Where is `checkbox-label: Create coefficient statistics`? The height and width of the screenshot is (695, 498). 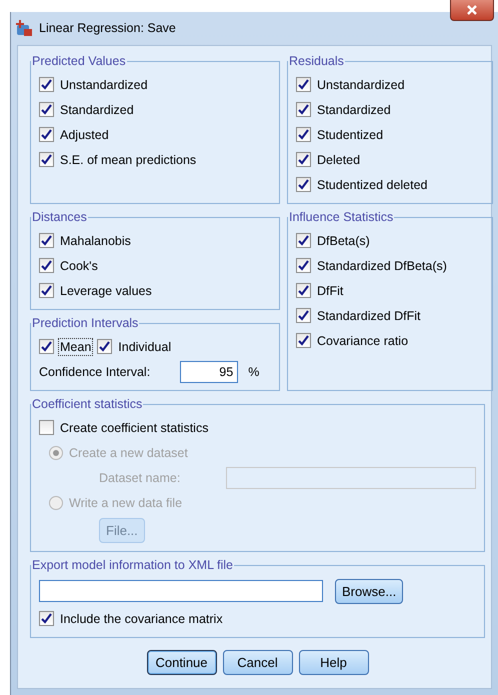
checkbox-label: Create coefficient statistics is located at coordinates (134, 427).